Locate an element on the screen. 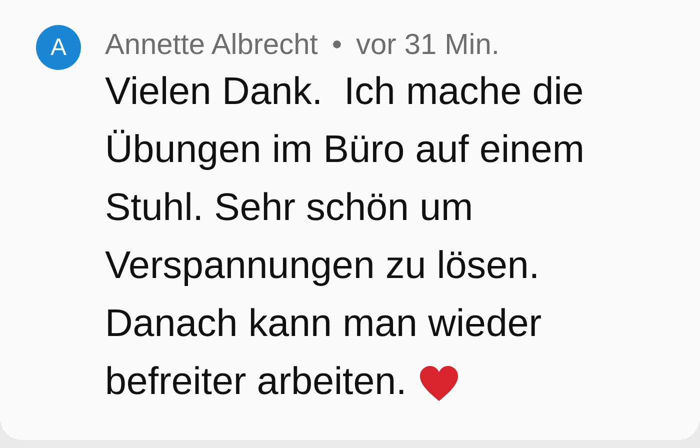 This screenshot has height=448, width=700. heart-icon is located at coordinates (438, 384).